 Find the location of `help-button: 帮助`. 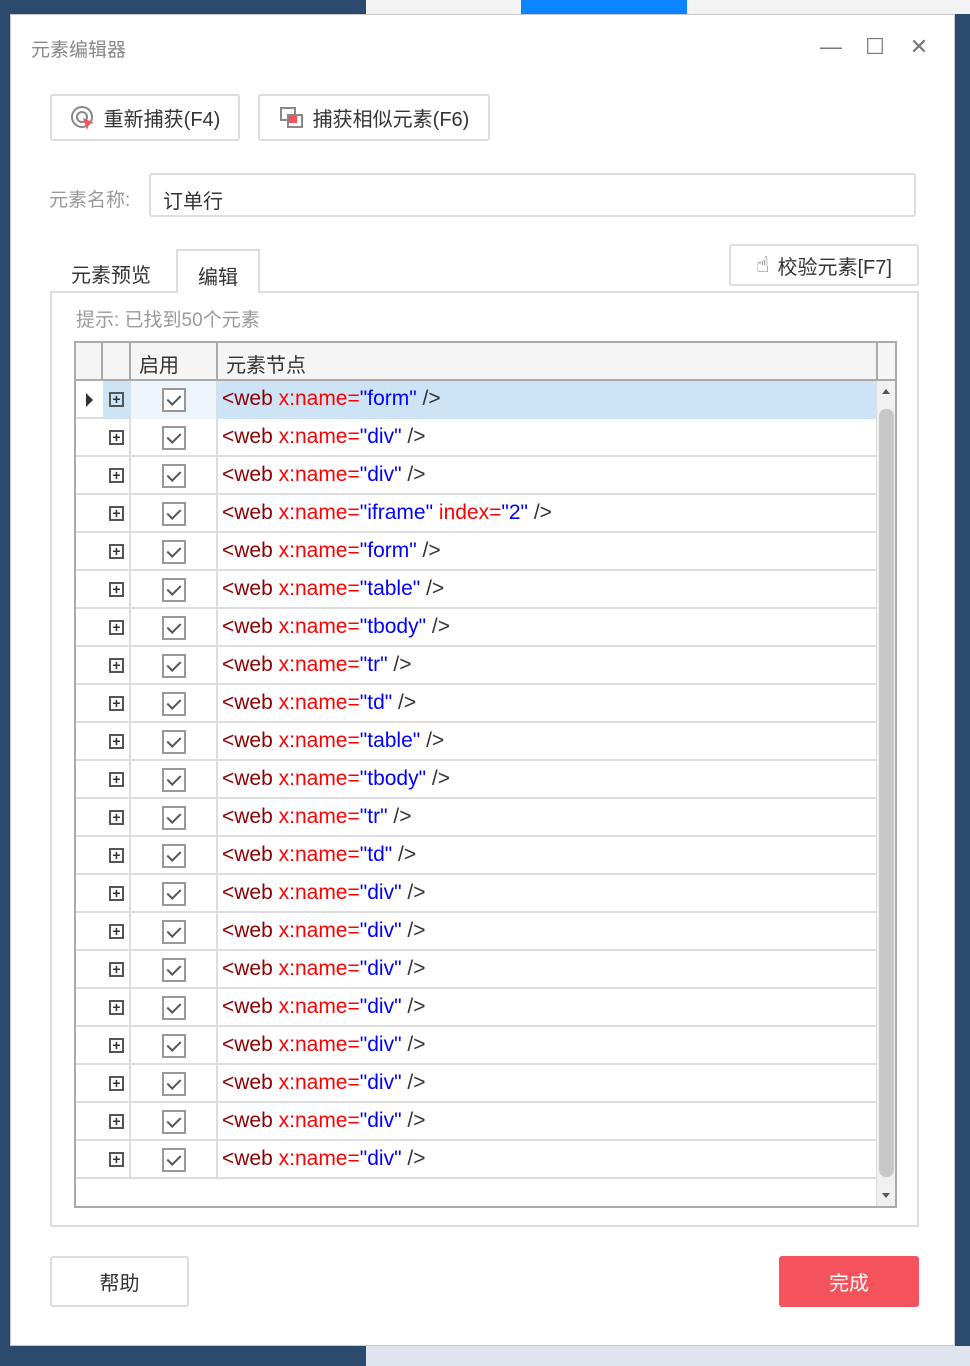

help-button: 帮助 is located at coordinates (119, 1281).